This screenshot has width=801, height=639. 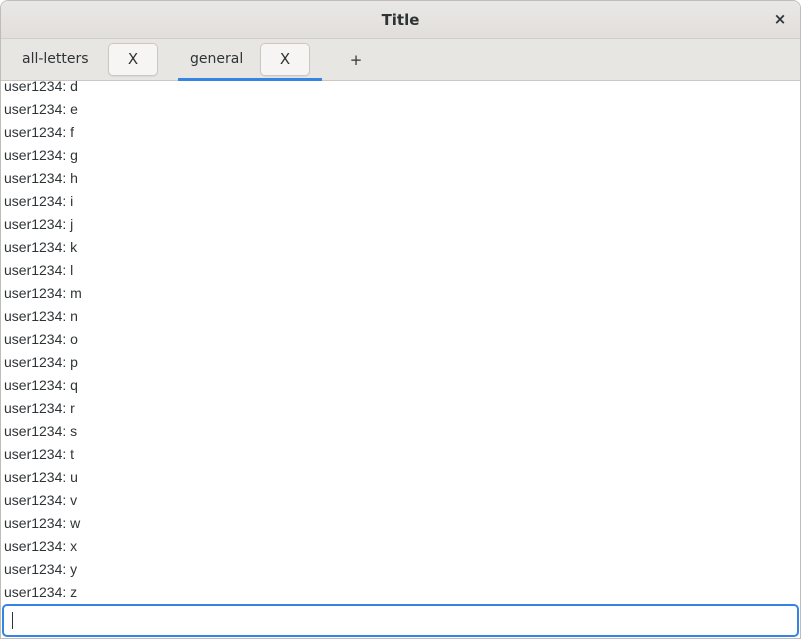 What do you see at coordinates (39, 201) in the screenshot?
I see `message-item: user1234: i` at bounding box center [39, 201].